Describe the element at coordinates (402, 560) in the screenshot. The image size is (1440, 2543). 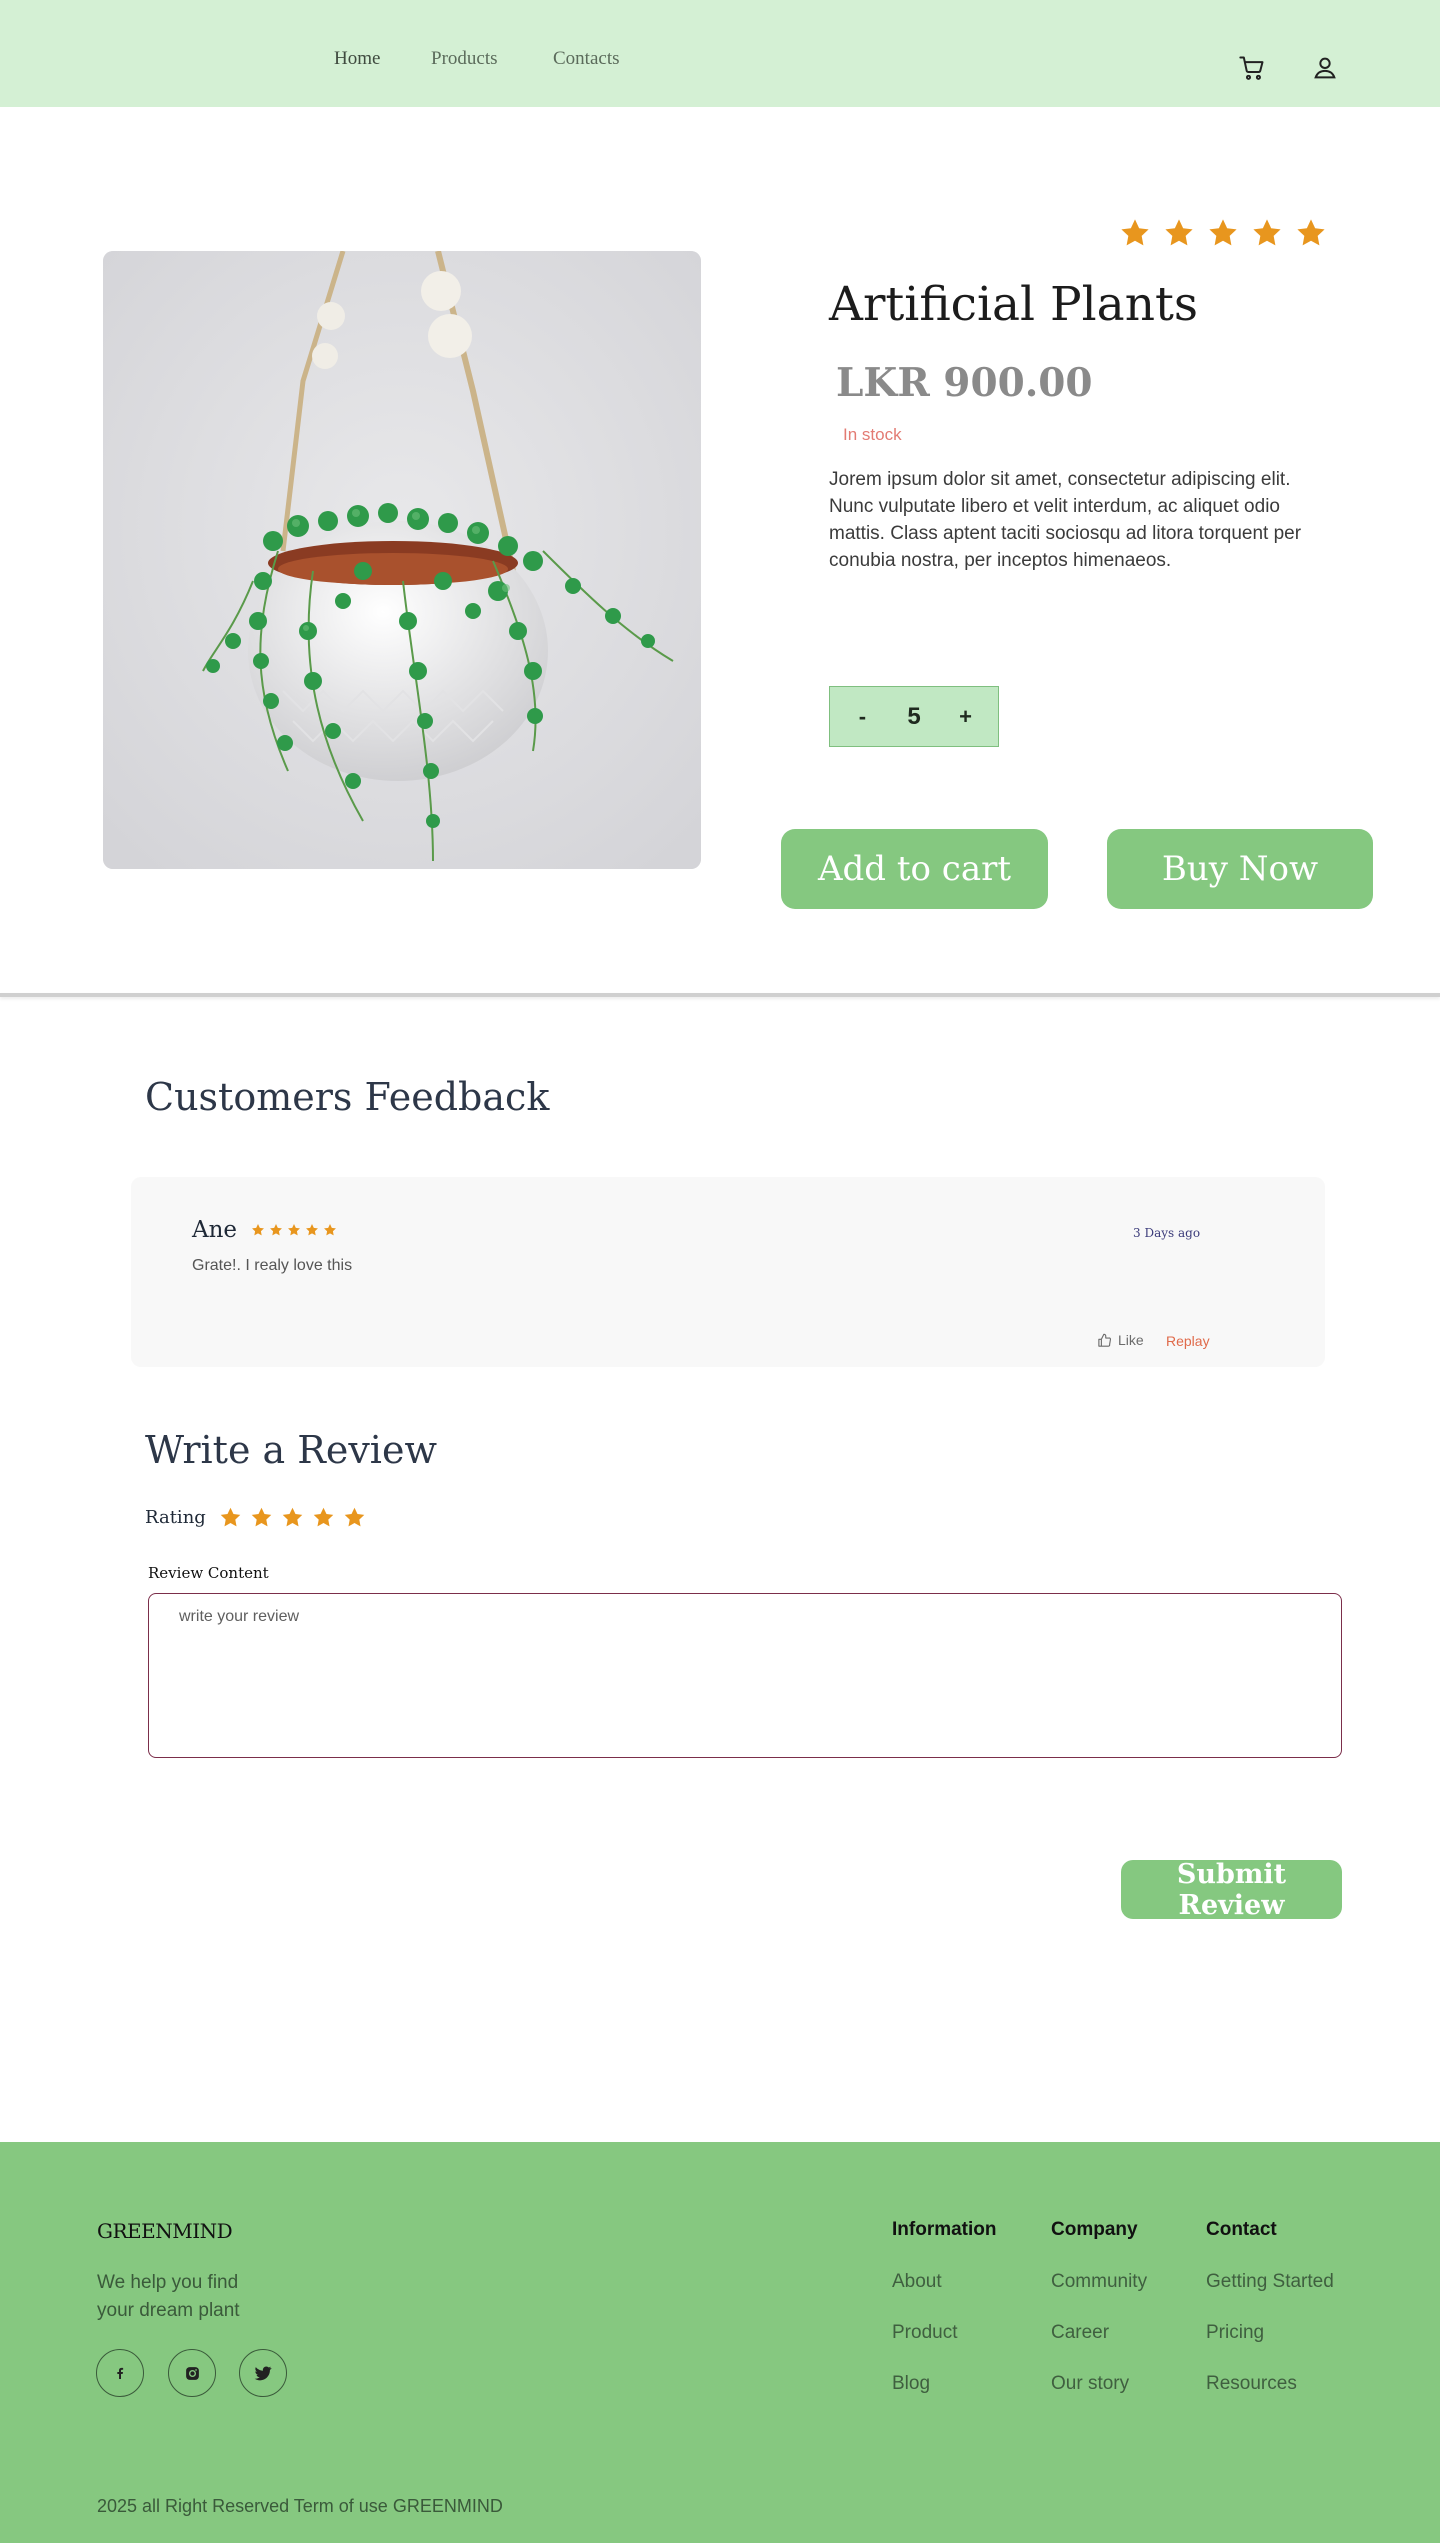
I see `product-image` at that location.